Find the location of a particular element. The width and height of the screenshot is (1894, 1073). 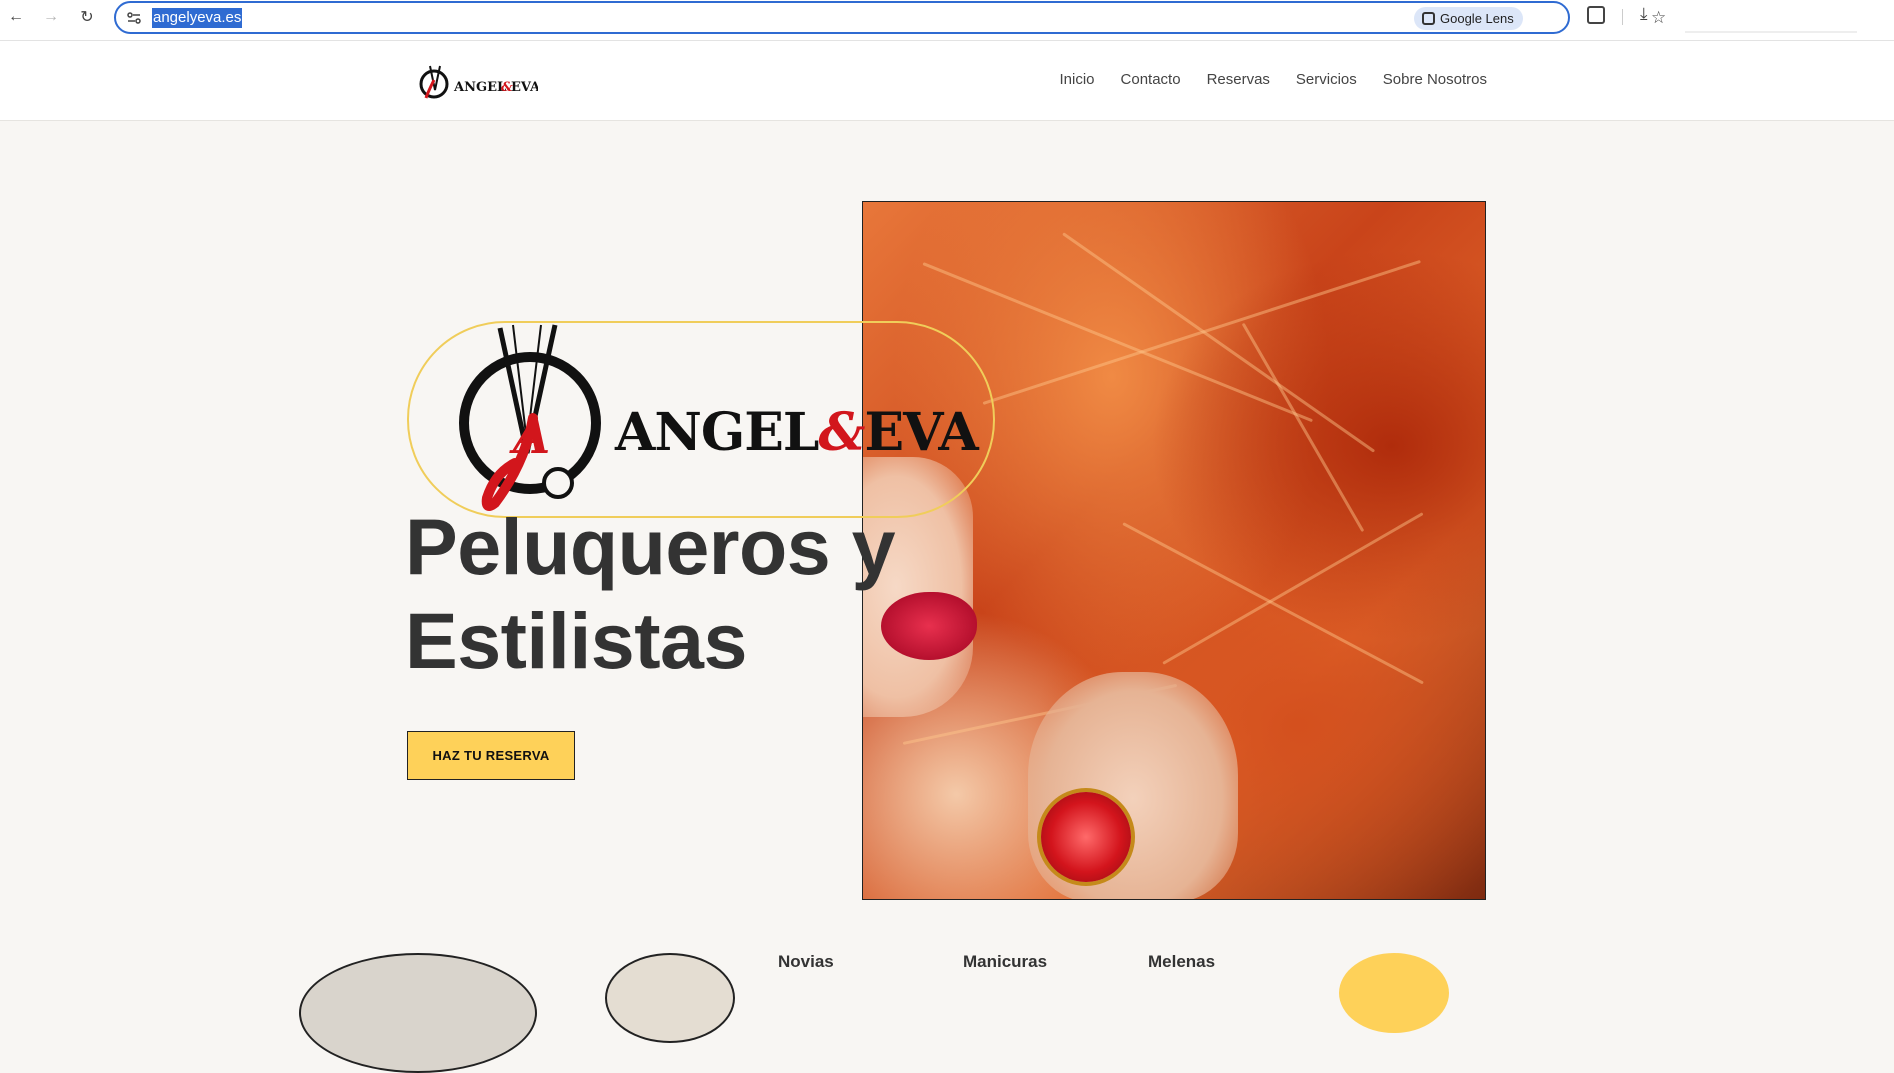

svg-text: ANGEL is located at coordinates (479, 87).